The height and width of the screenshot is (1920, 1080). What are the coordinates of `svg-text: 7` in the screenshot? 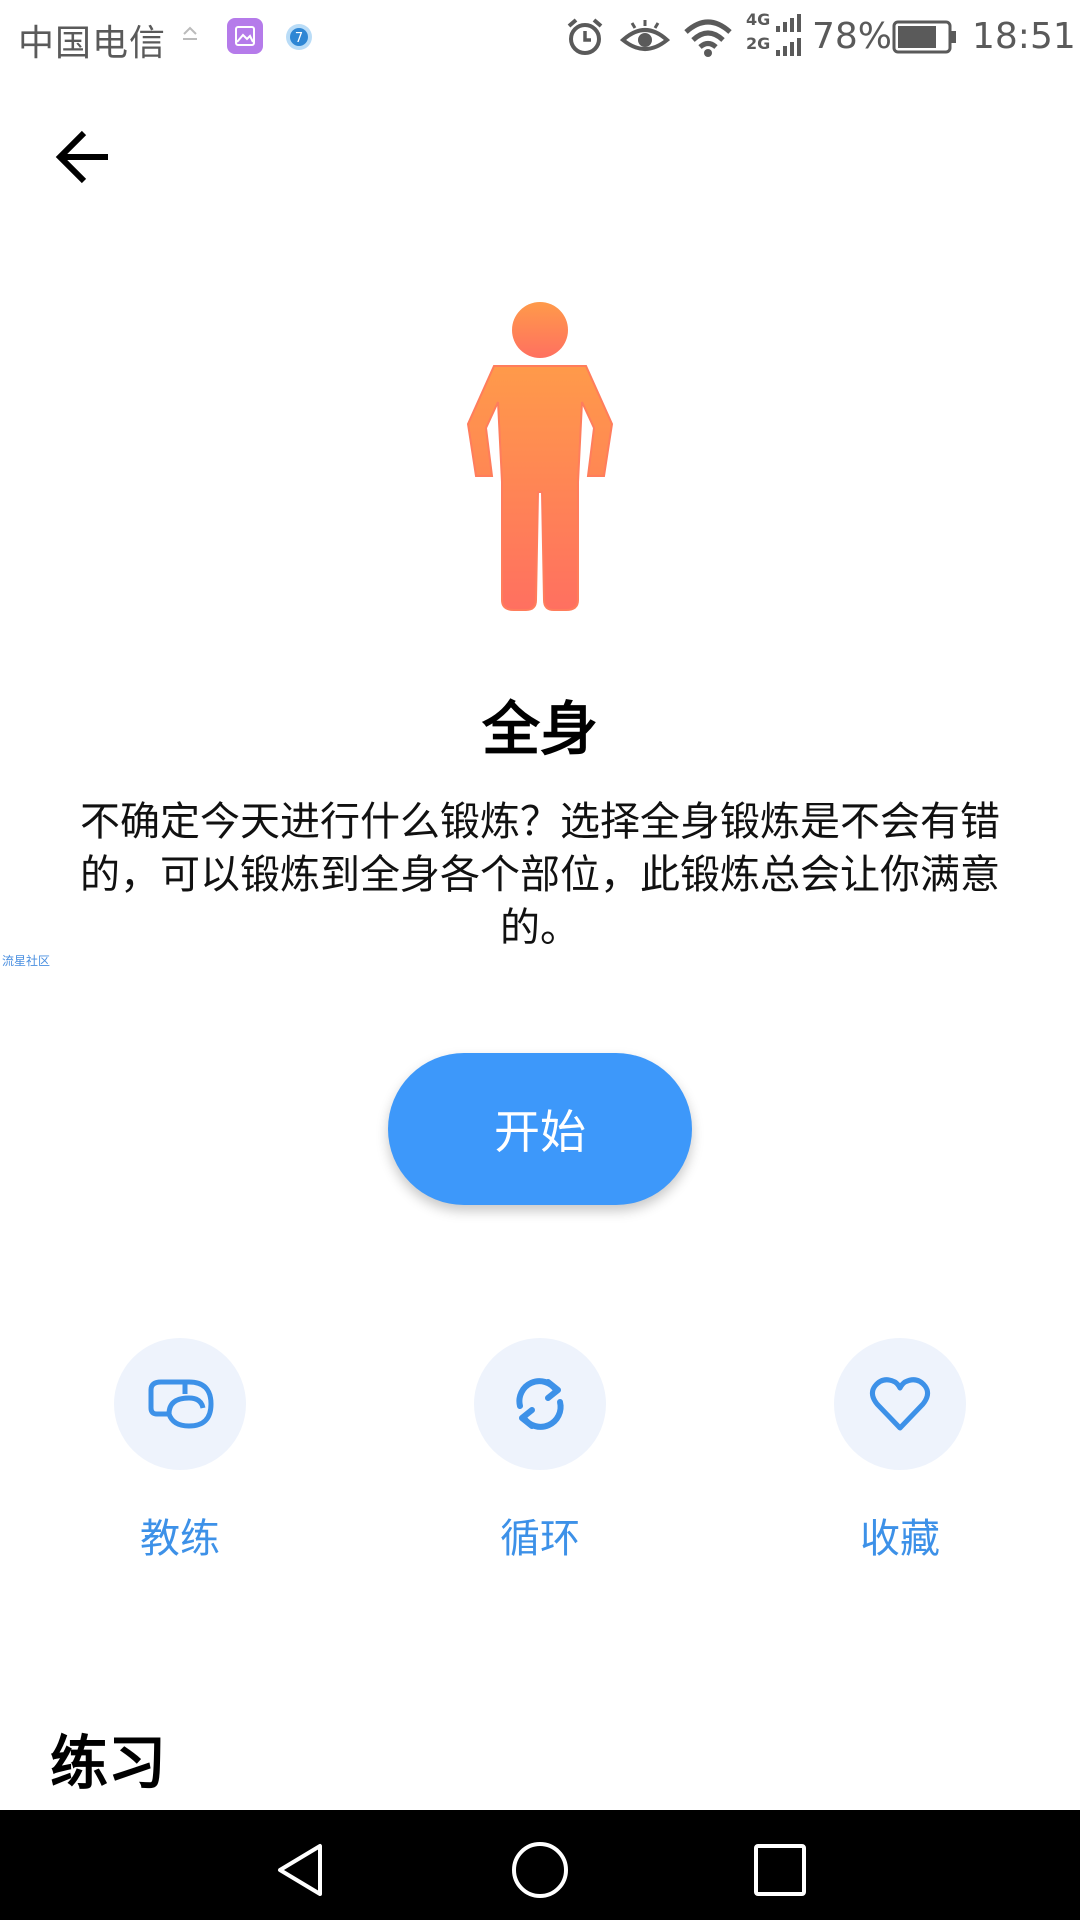 It's located at (299, 38).